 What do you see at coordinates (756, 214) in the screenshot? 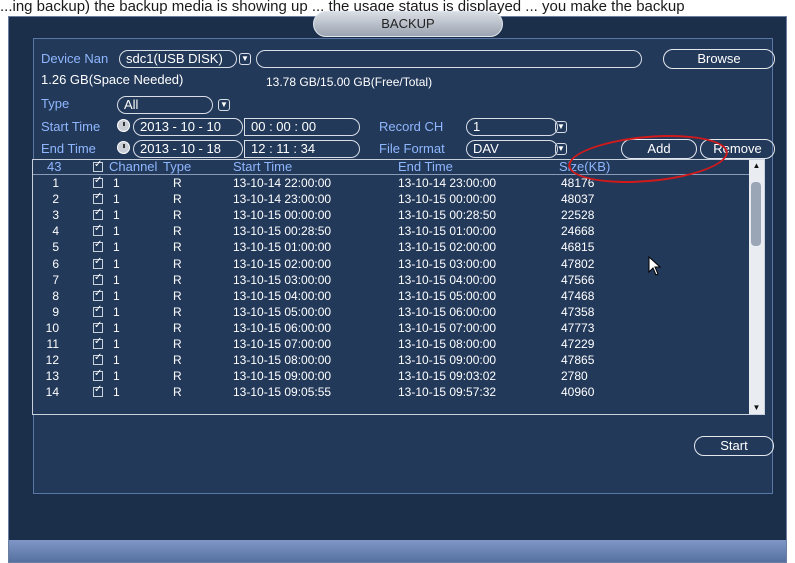
I see `scroll-thumb` at bounding box center [756, 214].